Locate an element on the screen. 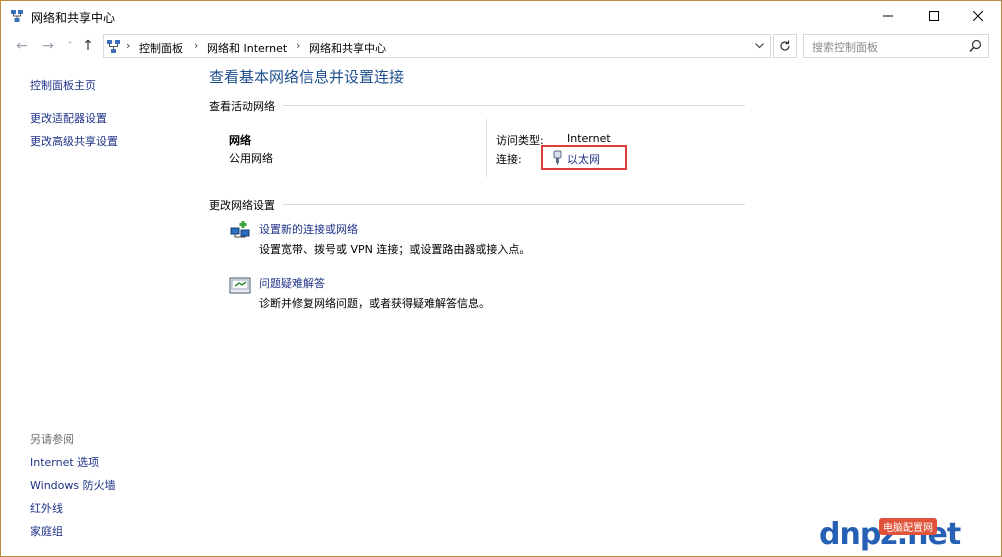 The image size is (1002, 557). maximize-button is located at coordinates (934, 16).